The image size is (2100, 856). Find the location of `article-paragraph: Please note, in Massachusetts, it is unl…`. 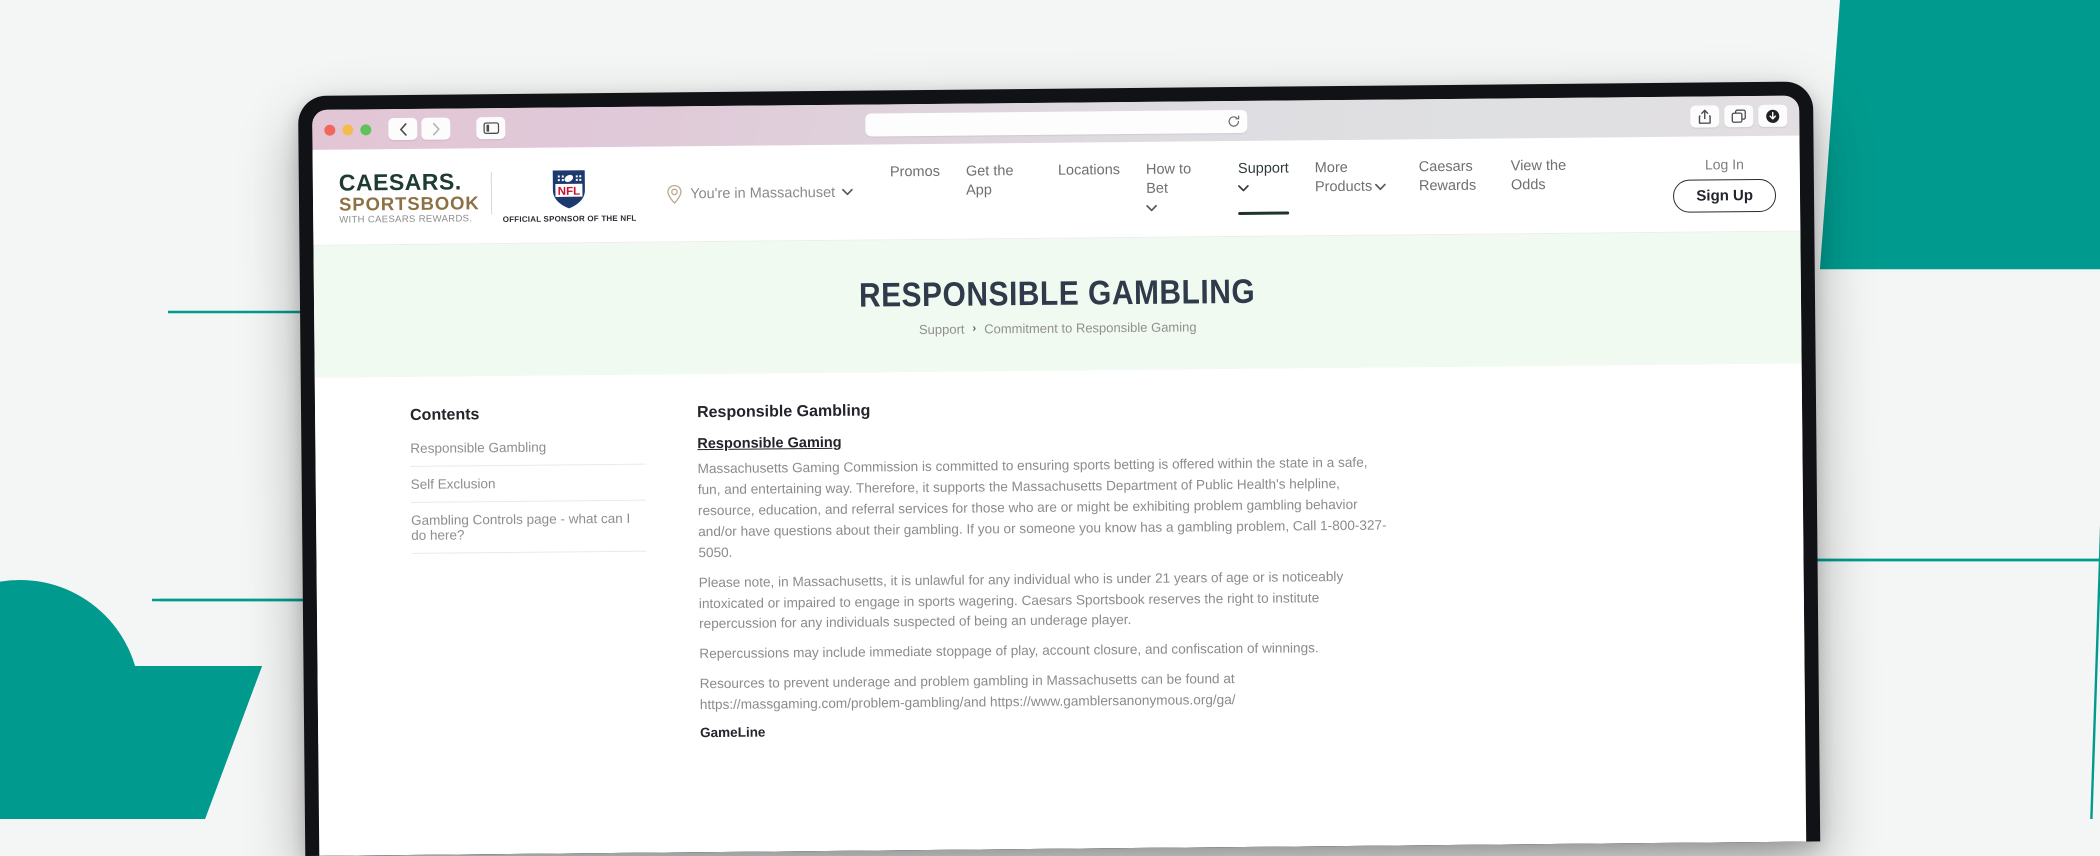

article-paragraph: Please note, in Massachusetts, it is unl… is located at coordinates (1044, 600).